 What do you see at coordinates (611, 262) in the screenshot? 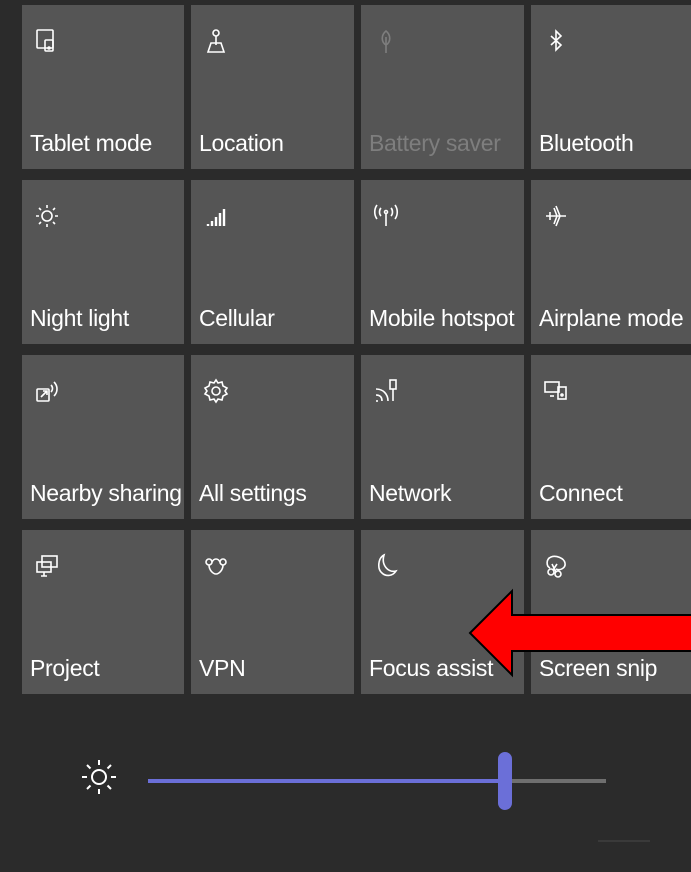
I see `tile-airplane-mode: Airplane mode` at bounding box center [611, 262].